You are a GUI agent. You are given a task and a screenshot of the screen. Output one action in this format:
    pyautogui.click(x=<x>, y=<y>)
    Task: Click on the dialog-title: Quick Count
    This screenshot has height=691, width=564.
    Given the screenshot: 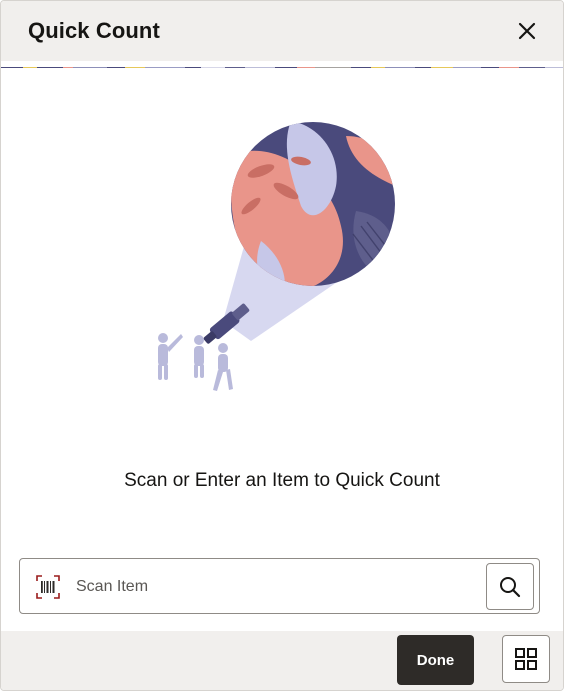 What is the action you would take?
    pyautogui.click(x=94, y=30)
    